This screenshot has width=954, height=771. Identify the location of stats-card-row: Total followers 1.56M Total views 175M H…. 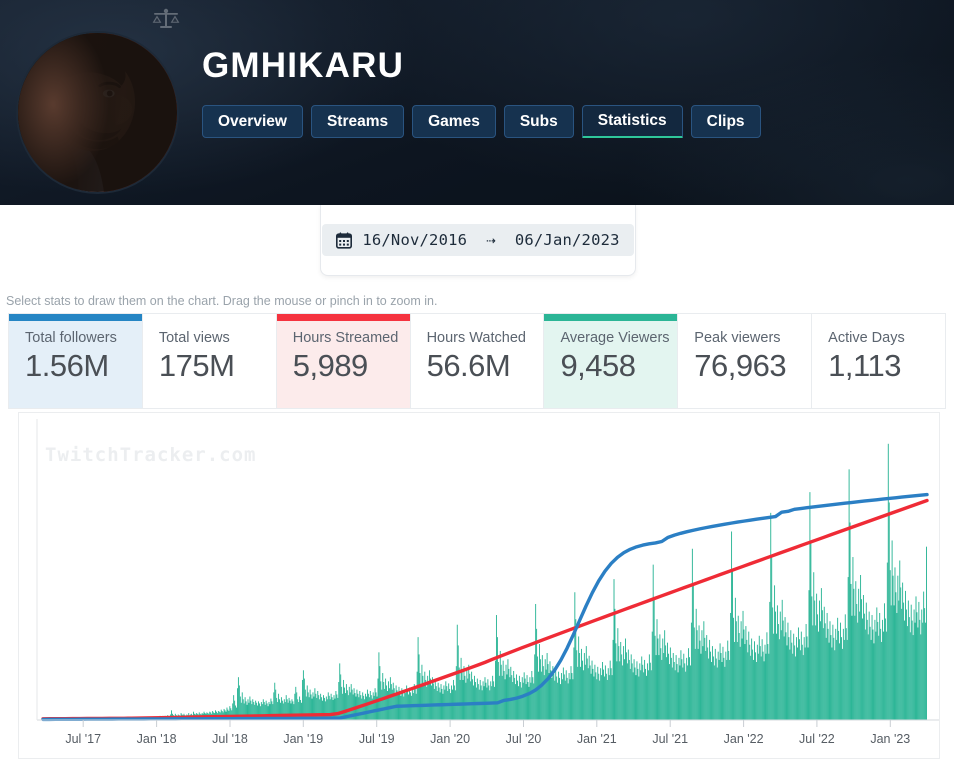
(477, 361).